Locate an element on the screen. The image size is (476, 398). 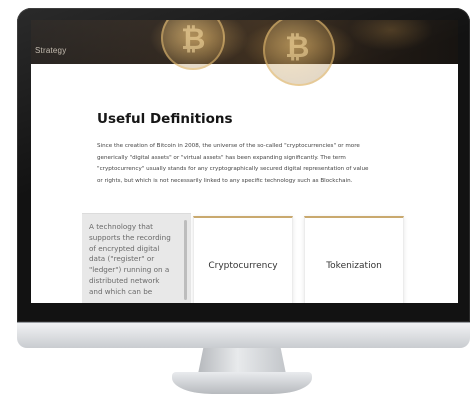
definition-line: of encrypted digital is located at coordinates (124, 248).